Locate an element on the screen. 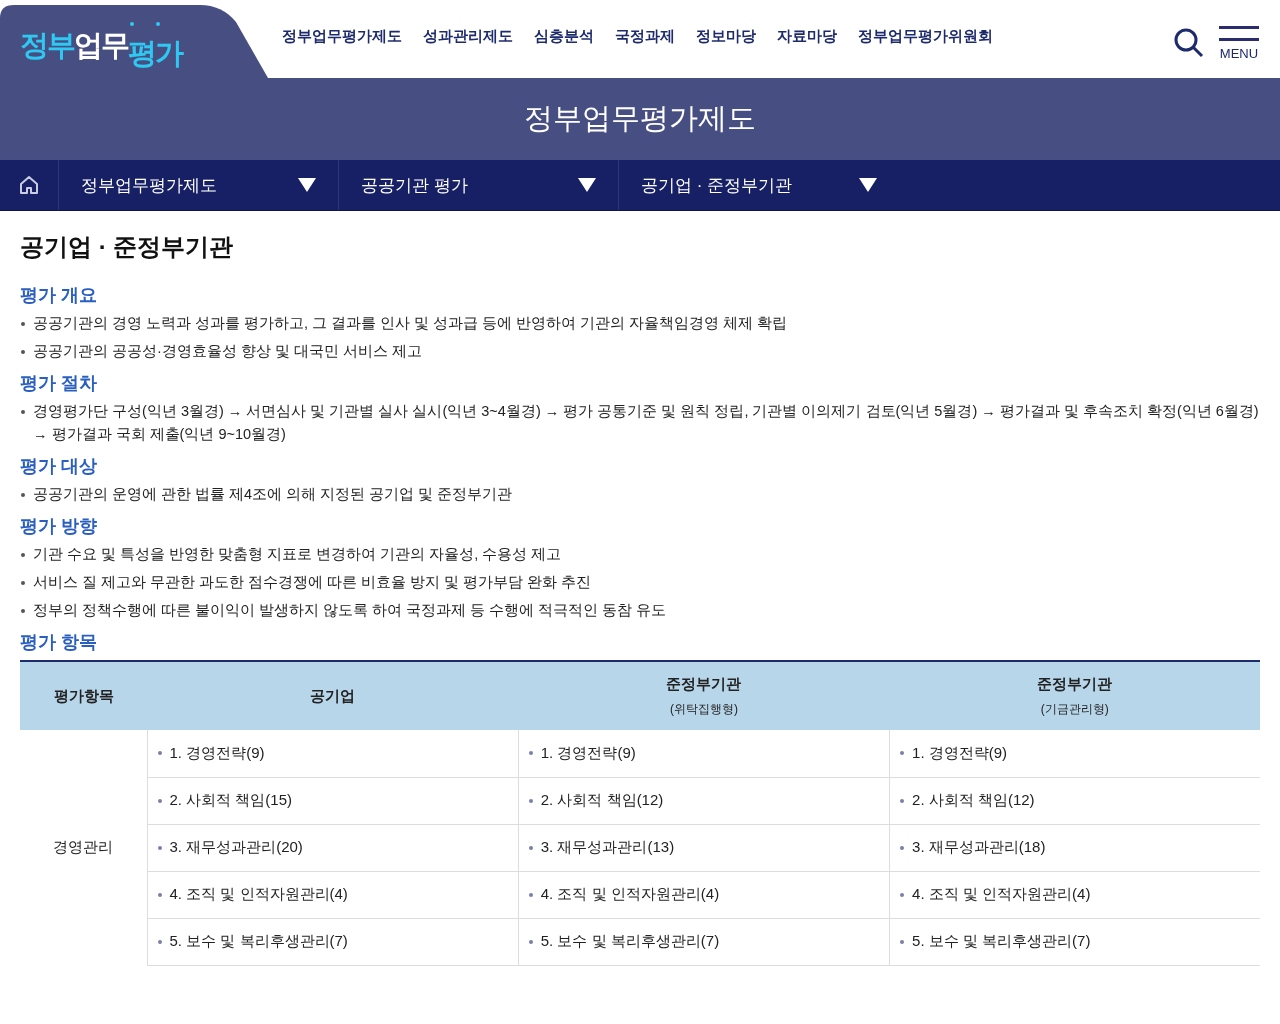 The height and width of the screenshot is (1024, 1280). section-heading: 평가 항목 is located at coordinates (59, 642).